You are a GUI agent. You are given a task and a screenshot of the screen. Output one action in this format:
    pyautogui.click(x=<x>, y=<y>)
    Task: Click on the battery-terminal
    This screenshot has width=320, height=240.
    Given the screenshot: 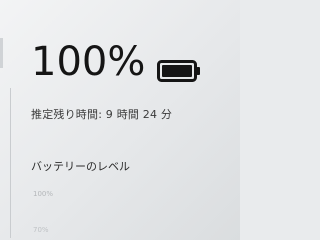 What is the action you would take?
    pyautogui.click(x=198, y=71)
    